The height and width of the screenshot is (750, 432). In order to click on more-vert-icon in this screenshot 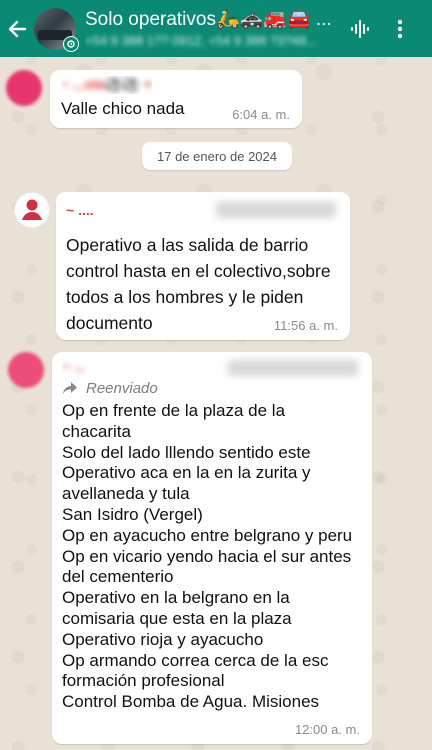, I will do `click(400, 28)`.